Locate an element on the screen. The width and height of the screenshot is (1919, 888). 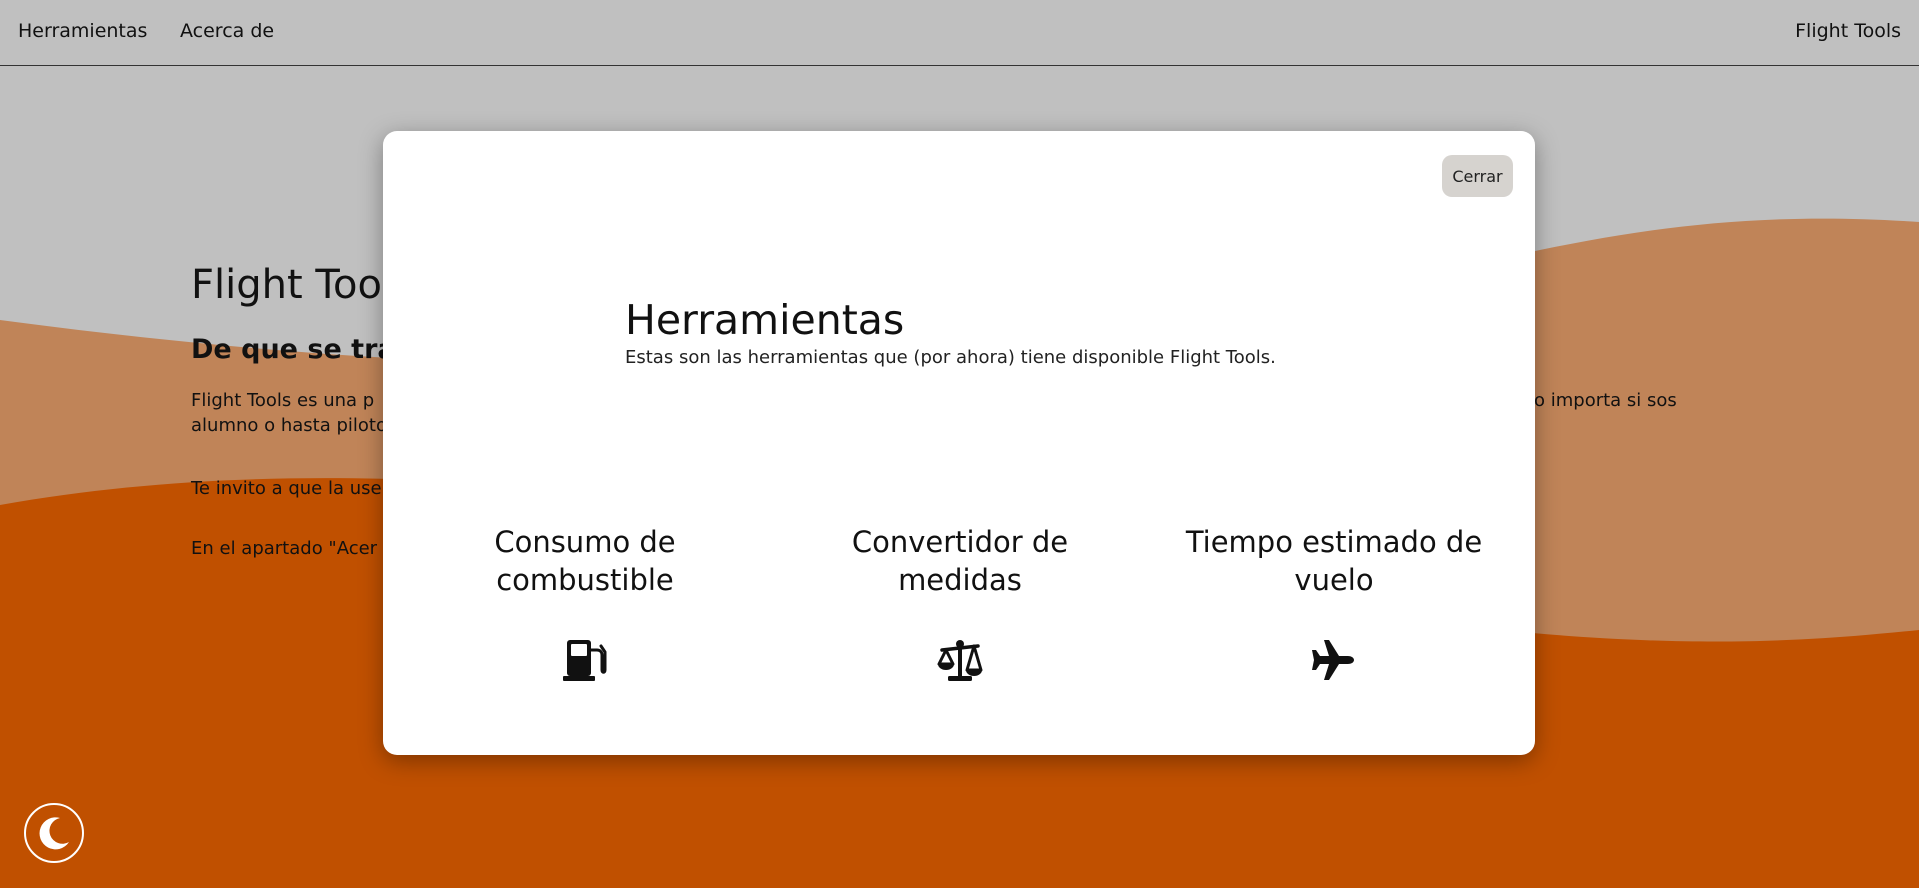
tool-name: Convertidor de medidas is located at coordinates (960, 561).